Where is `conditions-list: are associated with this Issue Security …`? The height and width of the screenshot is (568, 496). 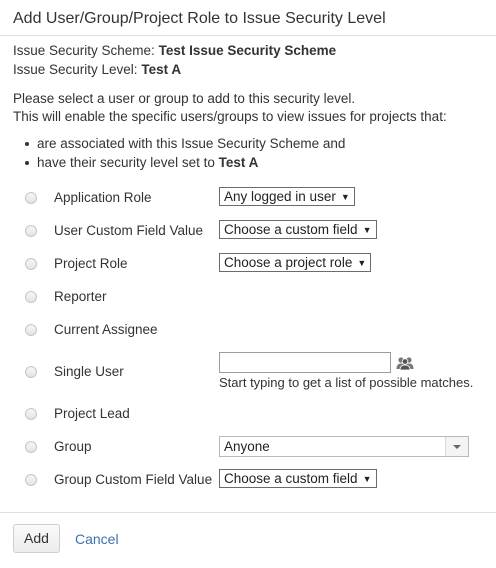
conditions-list: are associated with this Issue Security … is located at coordinates (185, 153).